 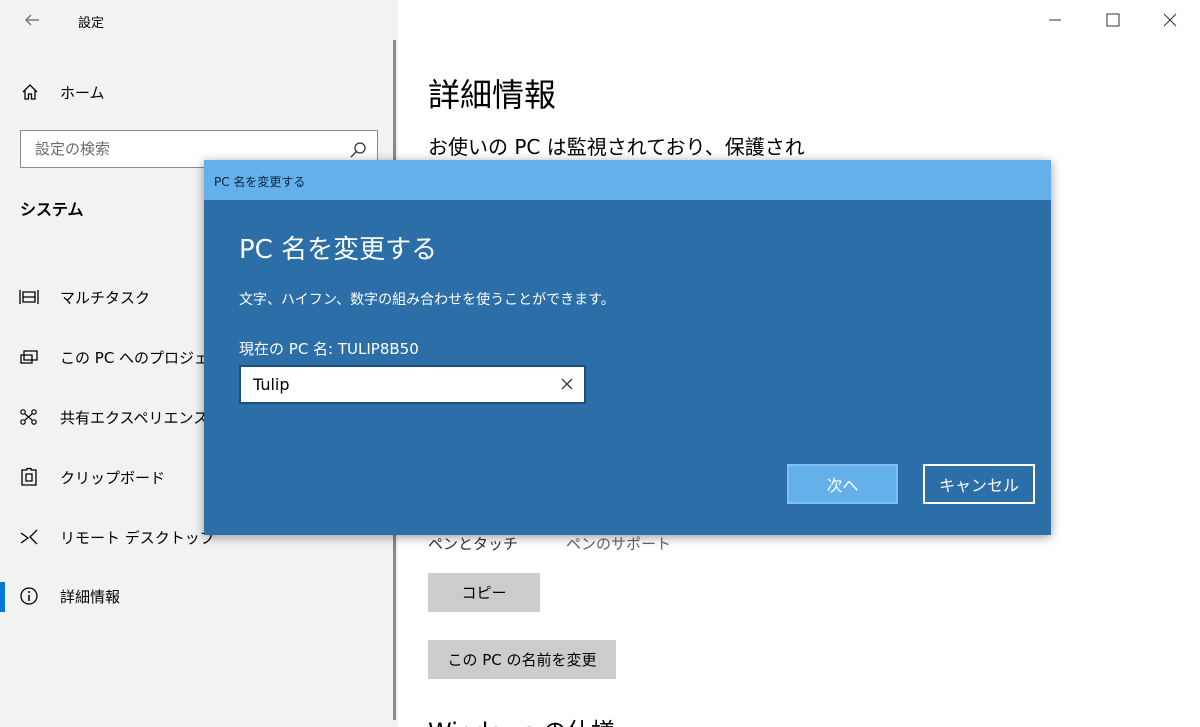 I want to click on page-title: 詳細情報, so click(x=492, y=95).